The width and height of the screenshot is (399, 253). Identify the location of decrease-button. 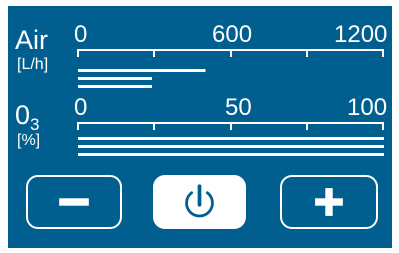
(74, 202).